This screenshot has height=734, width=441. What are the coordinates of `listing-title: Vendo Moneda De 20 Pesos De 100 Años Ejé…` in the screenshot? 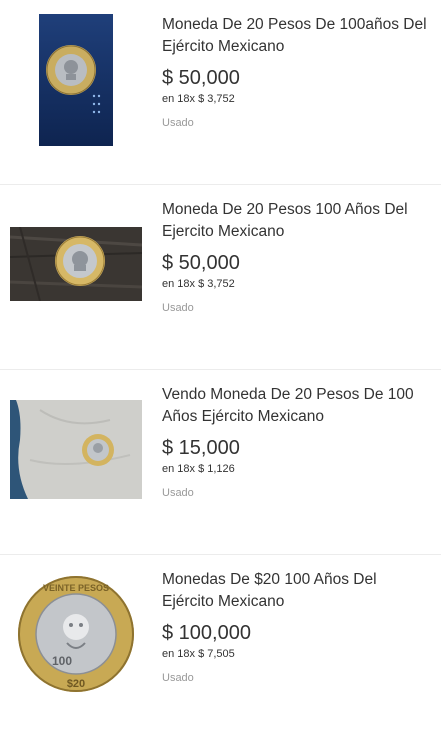 It's located at (296, 406).